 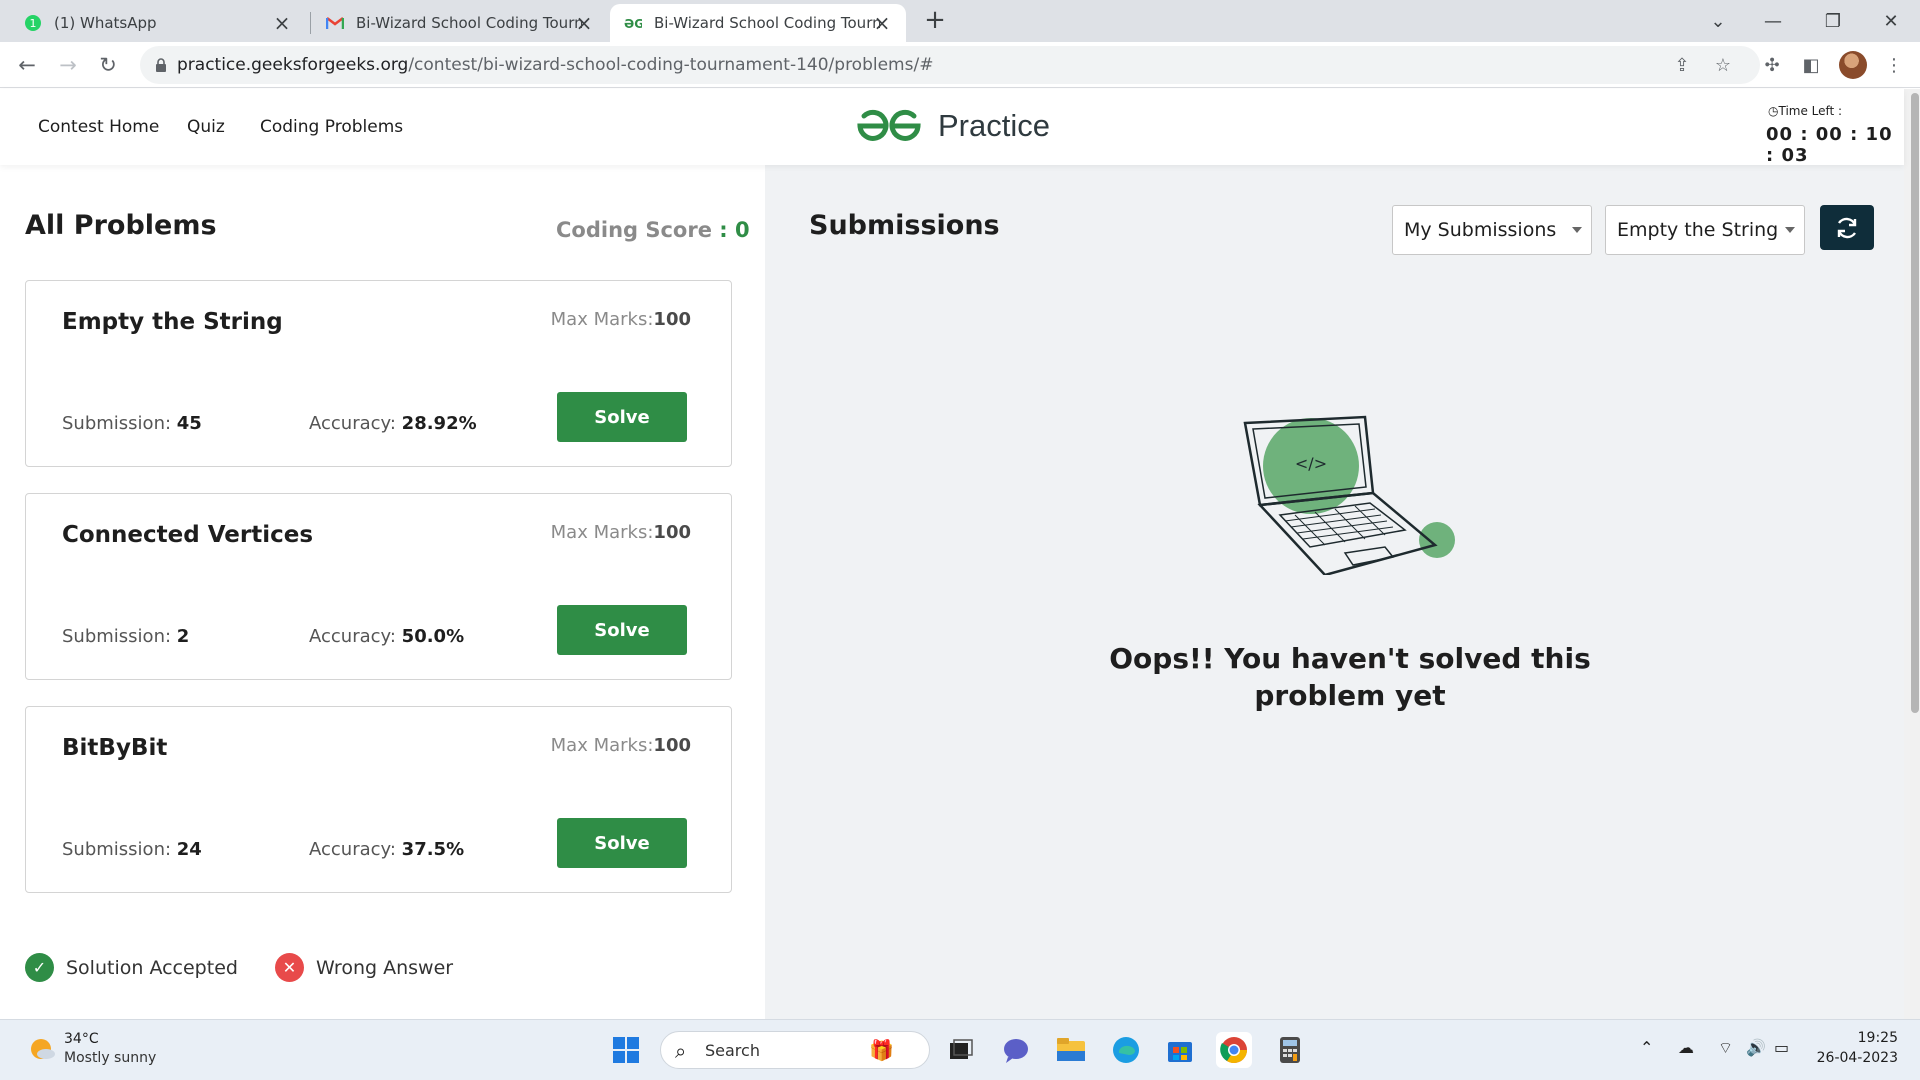 I want to click on gmail-icon, so click(x=335, y=23).